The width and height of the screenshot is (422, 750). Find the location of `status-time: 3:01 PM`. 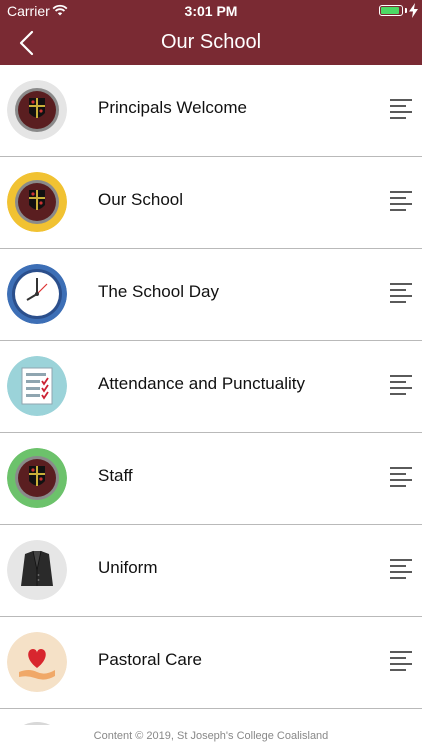

status-time: 3:01 PM is located at coordinates (211, 11).